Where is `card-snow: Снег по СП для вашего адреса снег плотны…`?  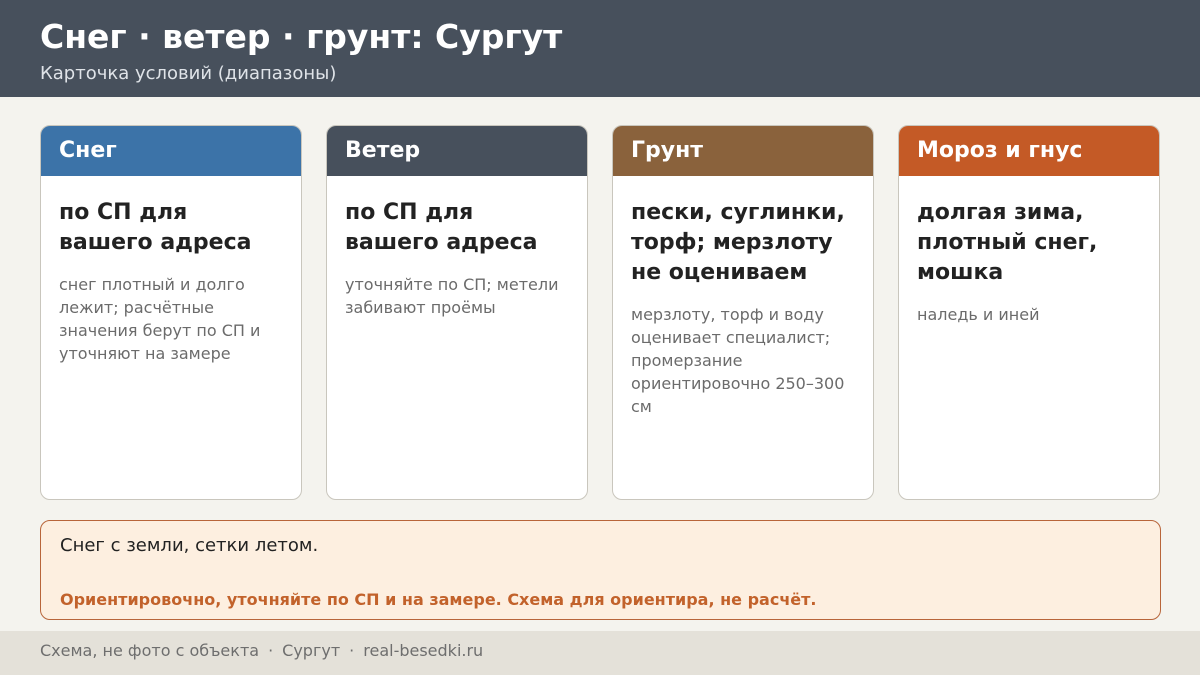 card-snow: Снег по СП для вашего адреса снег плотны… is located at coordinates (171, 312).